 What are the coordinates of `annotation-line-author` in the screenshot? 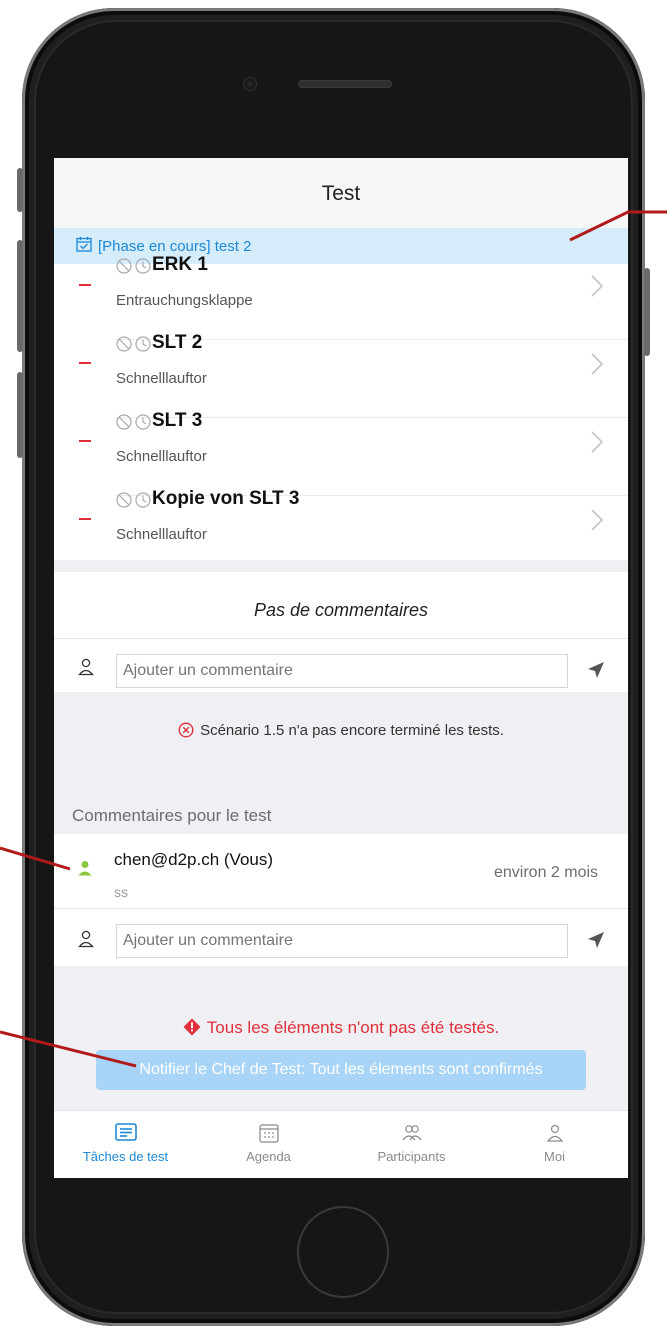 It's located at (35, 858).